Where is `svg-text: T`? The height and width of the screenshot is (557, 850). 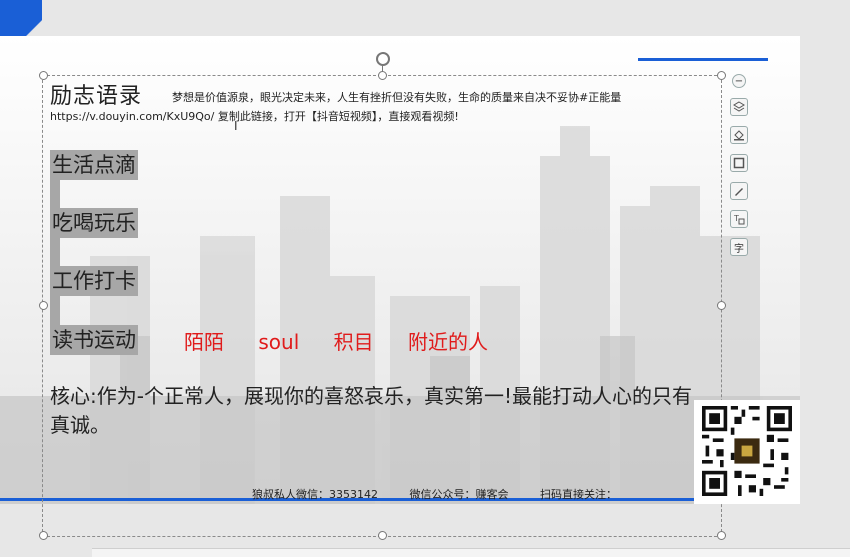 svg-text: T is located at coordinates (736, 218).